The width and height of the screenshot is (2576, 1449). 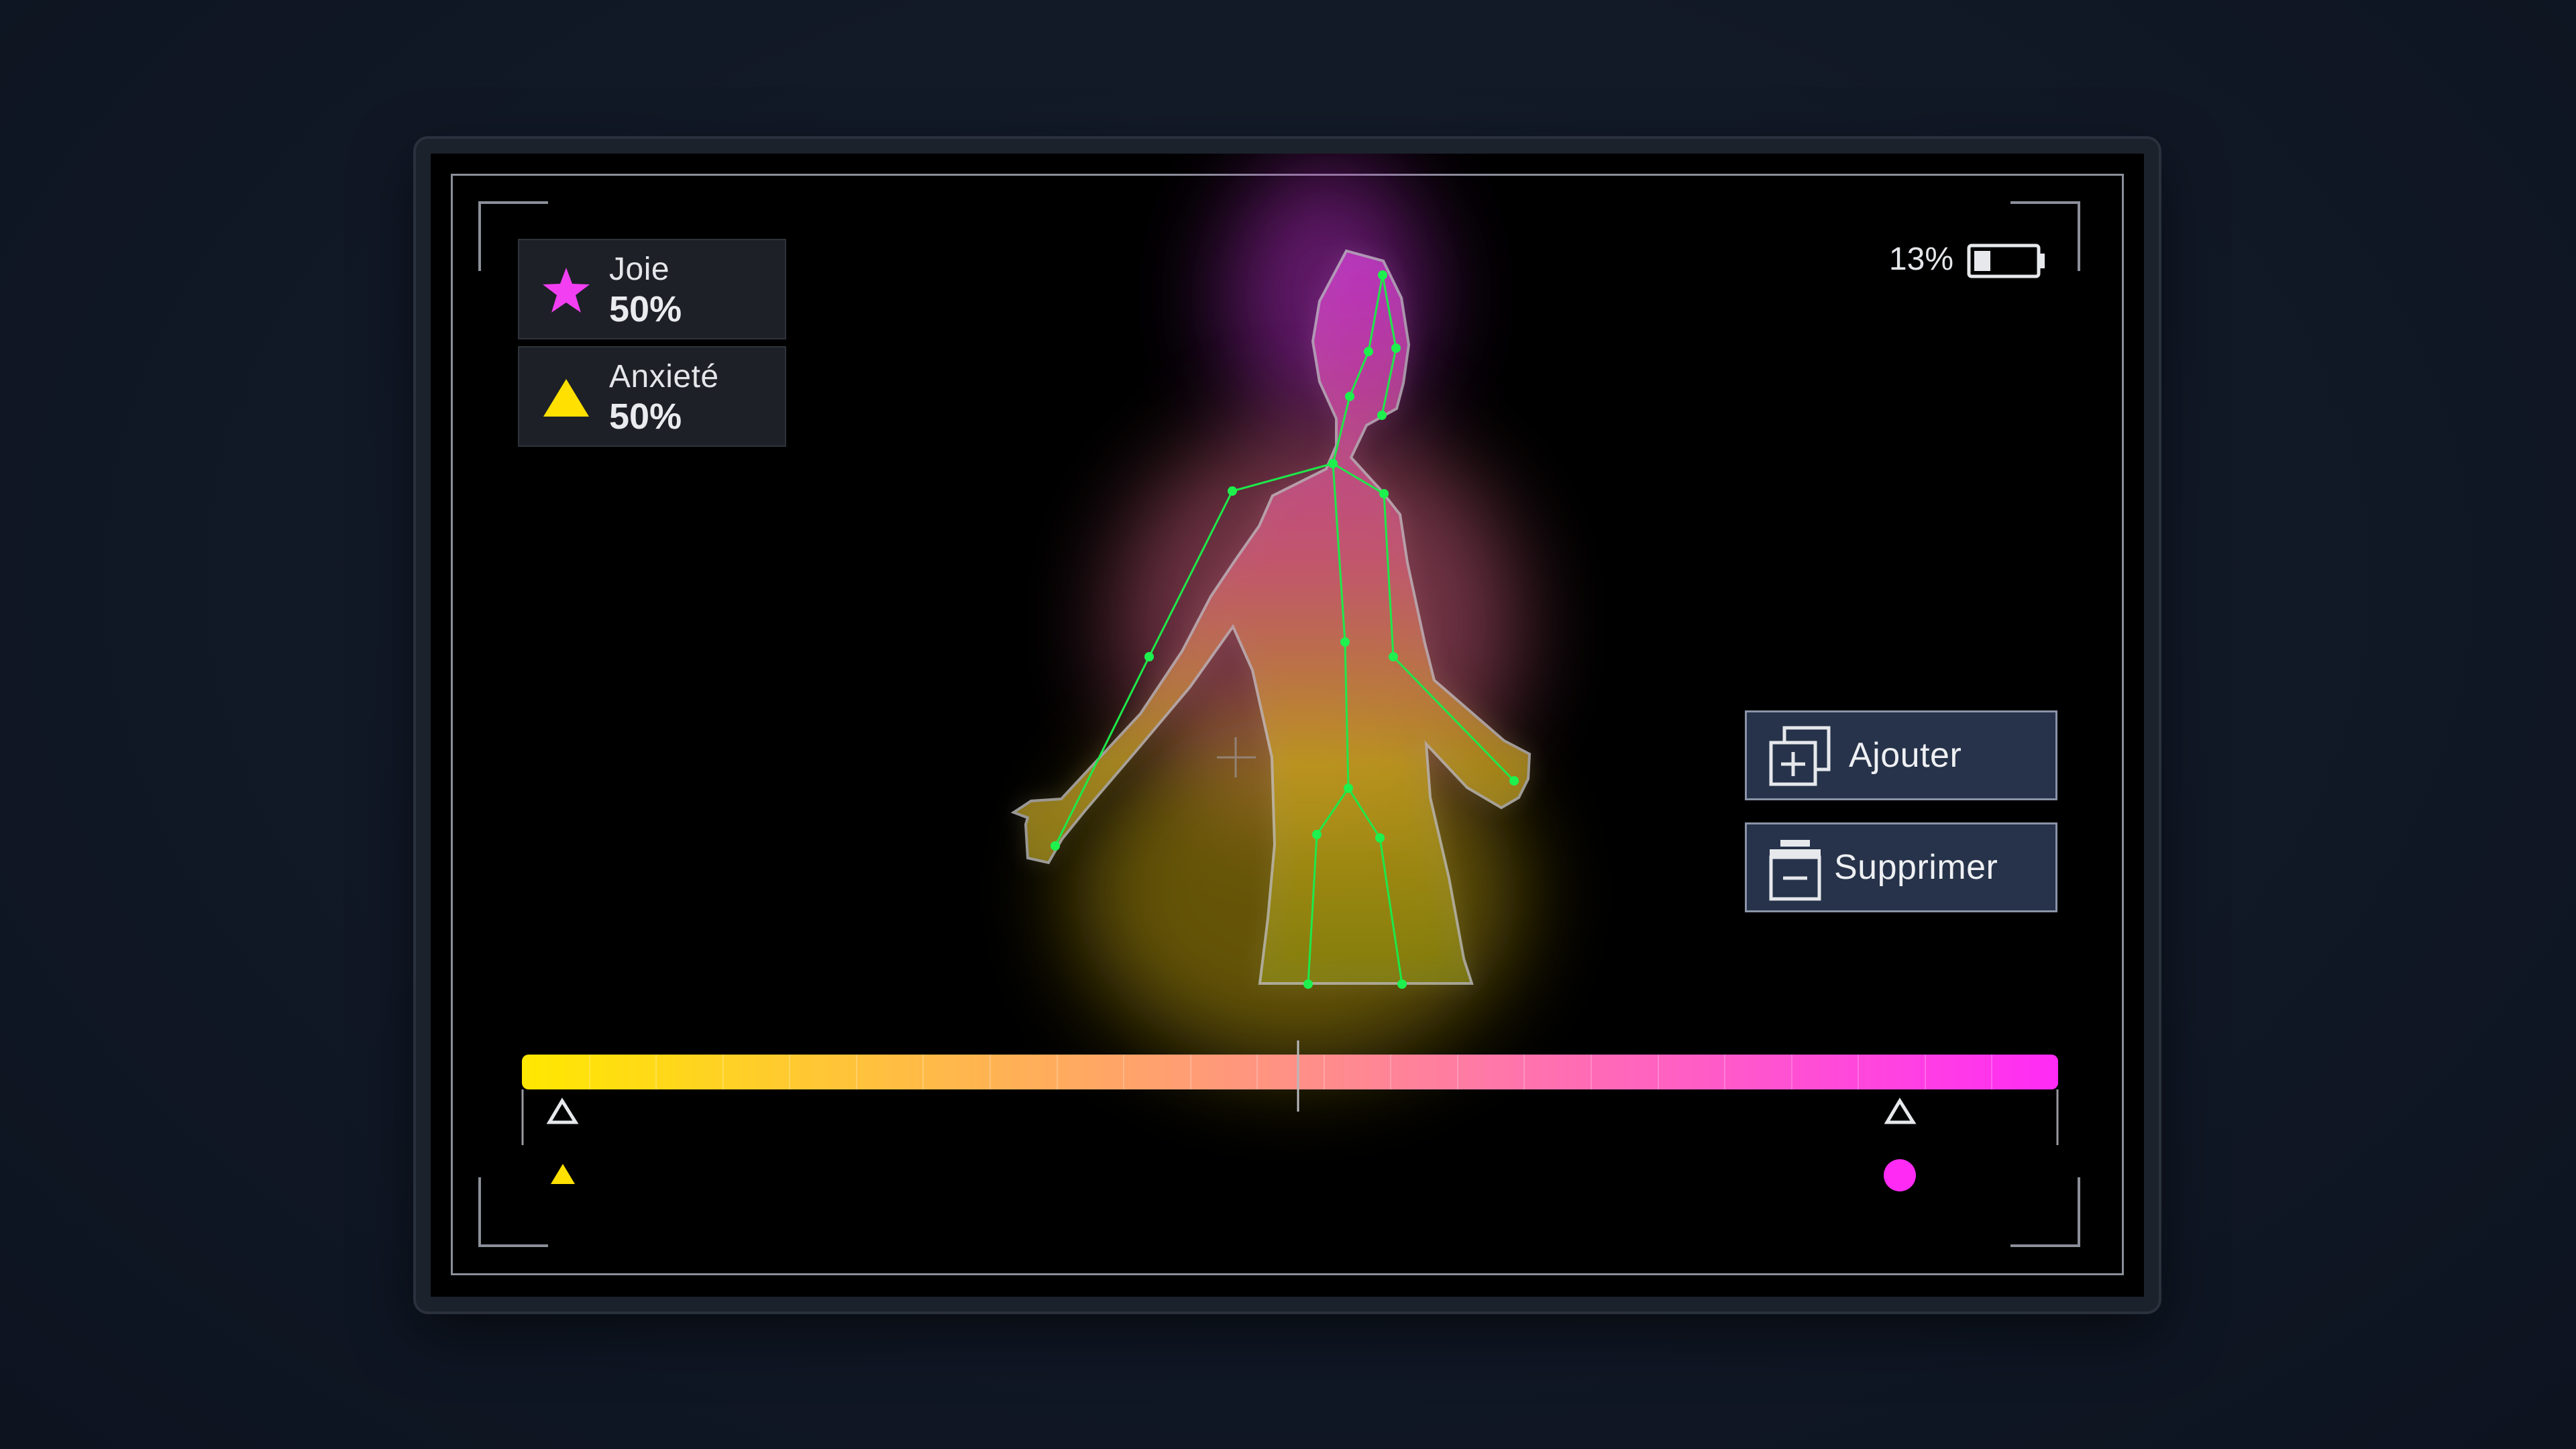 I want to click on emotion-scale-bar, so click(x=1290, y=1072).